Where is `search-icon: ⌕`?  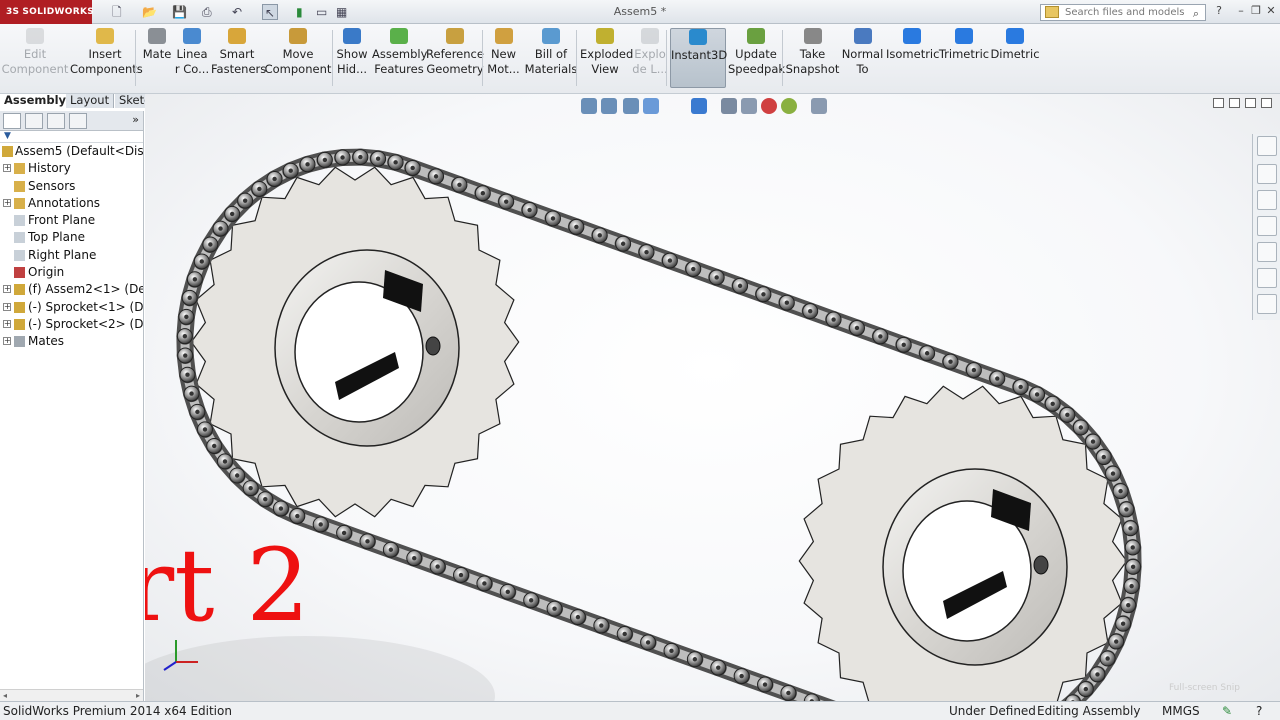
search-icon: ⌕ is located at coordinates (1196, 13).